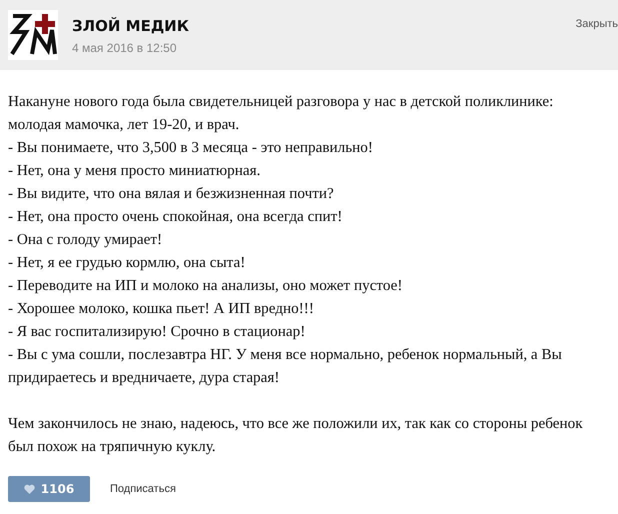 Image resolution: width=618 pixels, height=514 pixels. Describe the element at coordinates (281, 113) in the screenshot. I see `post-text: Накануне нового года была свидетельницей разговора у нас в детской поликлинике: молодая мамочка, лет 19-20, и врач.` at that location.